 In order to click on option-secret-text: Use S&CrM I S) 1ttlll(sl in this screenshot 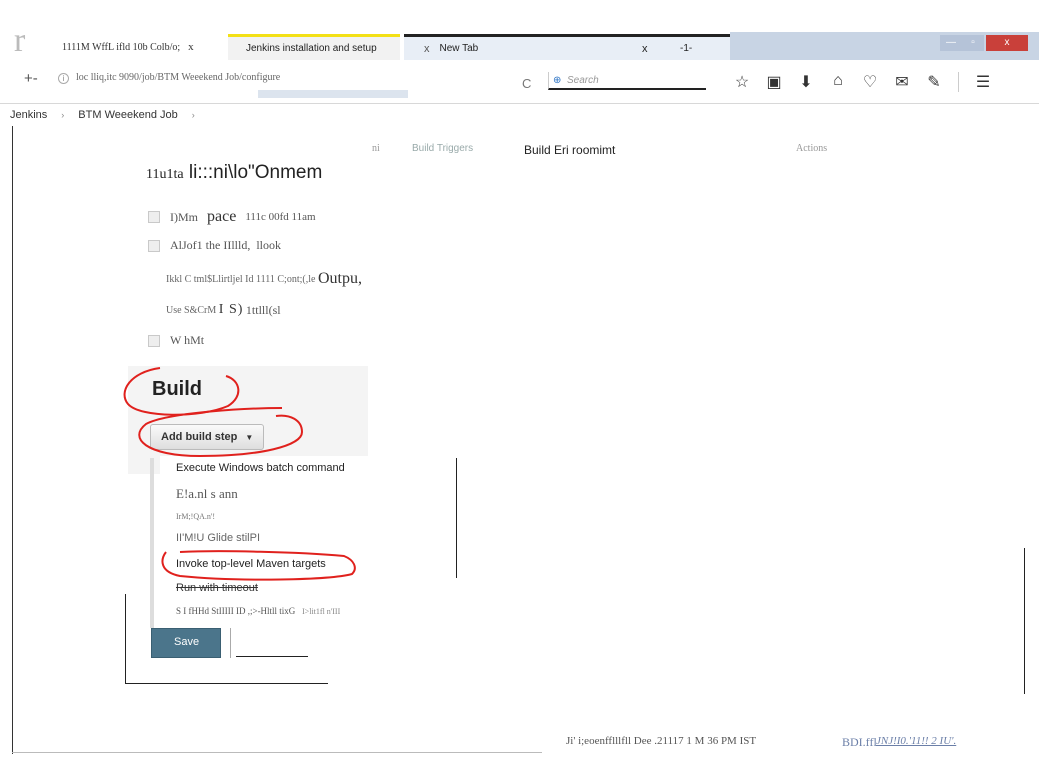, I will do `click(223, 310)`.